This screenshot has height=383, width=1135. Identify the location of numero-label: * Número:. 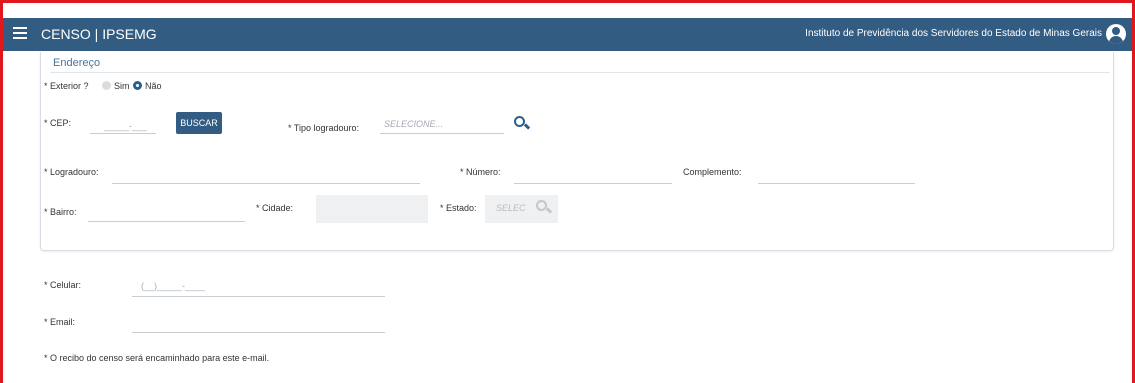
(480, 172).